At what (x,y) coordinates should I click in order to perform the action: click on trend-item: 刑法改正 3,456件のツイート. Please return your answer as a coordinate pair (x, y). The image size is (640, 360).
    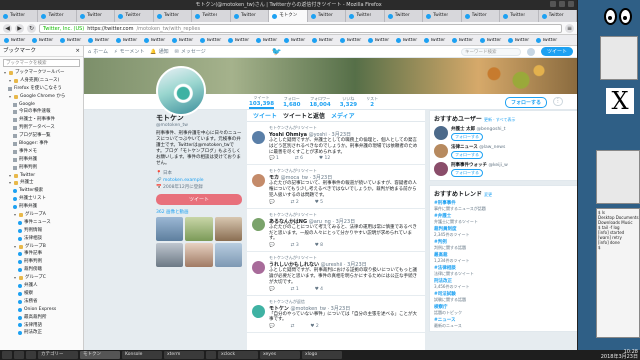
    Looking at the image, I should click on (504, 283).